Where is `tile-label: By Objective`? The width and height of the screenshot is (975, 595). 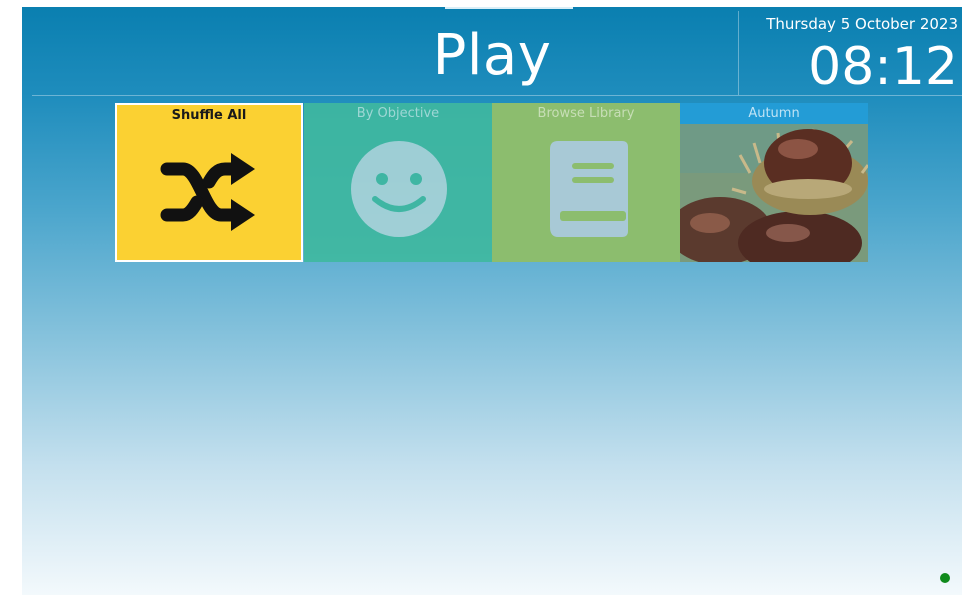
tile-label: By Objective is located at coordinates (398, 113).